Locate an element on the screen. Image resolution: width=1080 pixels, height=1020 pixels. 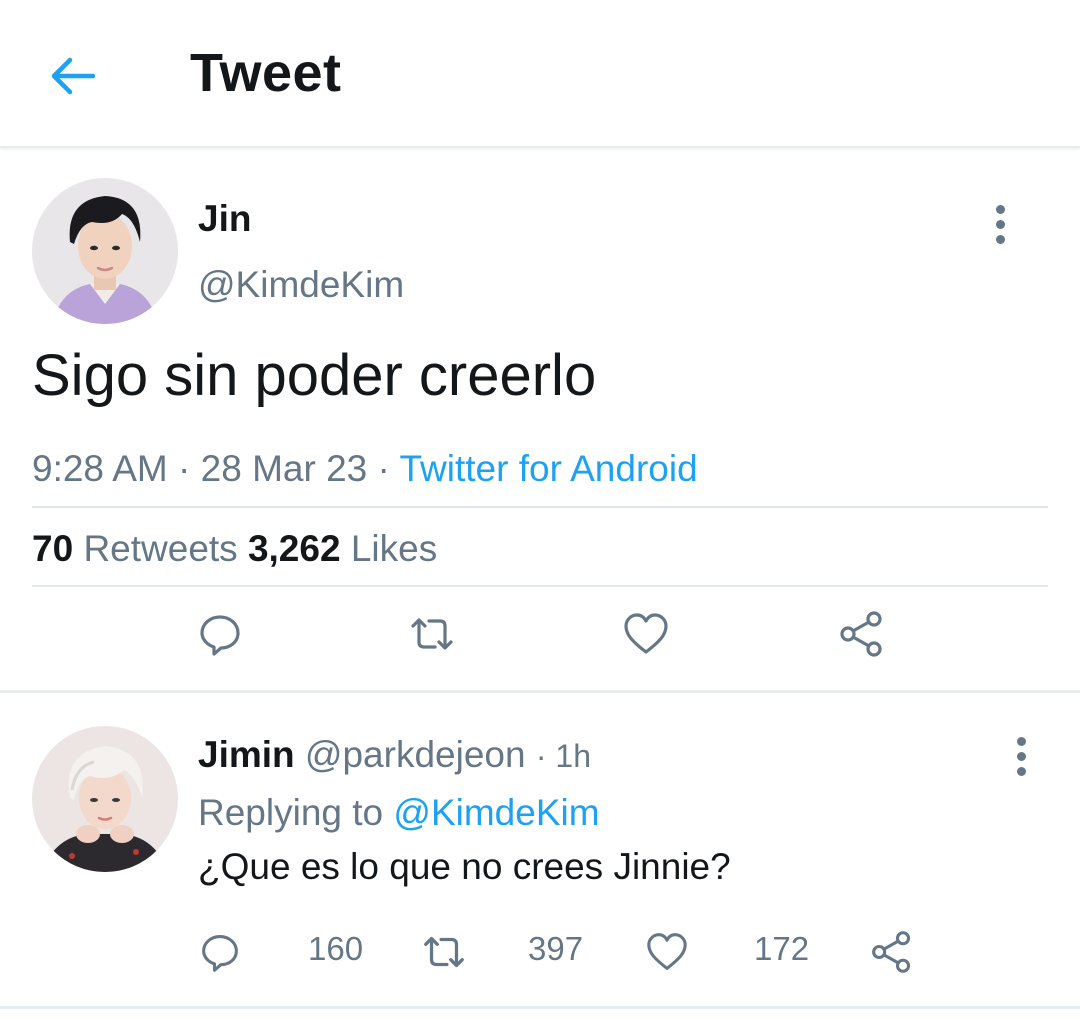
reply-more-options-button is located at coordinates (1021, 756).